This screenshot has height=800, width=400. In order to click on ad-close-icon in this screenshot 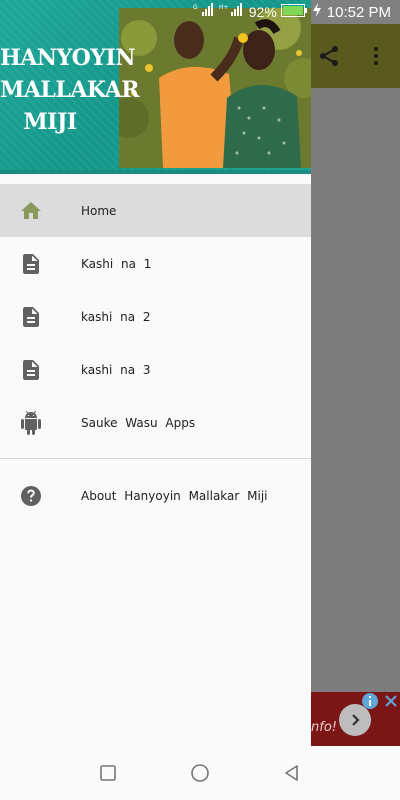, I will do `click(391, 701)`.